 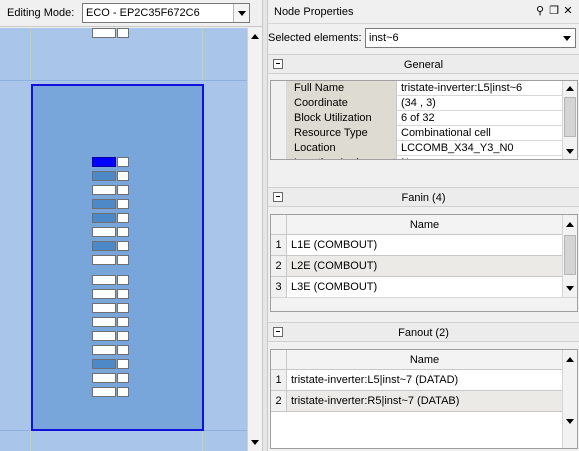 I want to click on selected-elements-value: inst~6, so click(x=384, y=38).